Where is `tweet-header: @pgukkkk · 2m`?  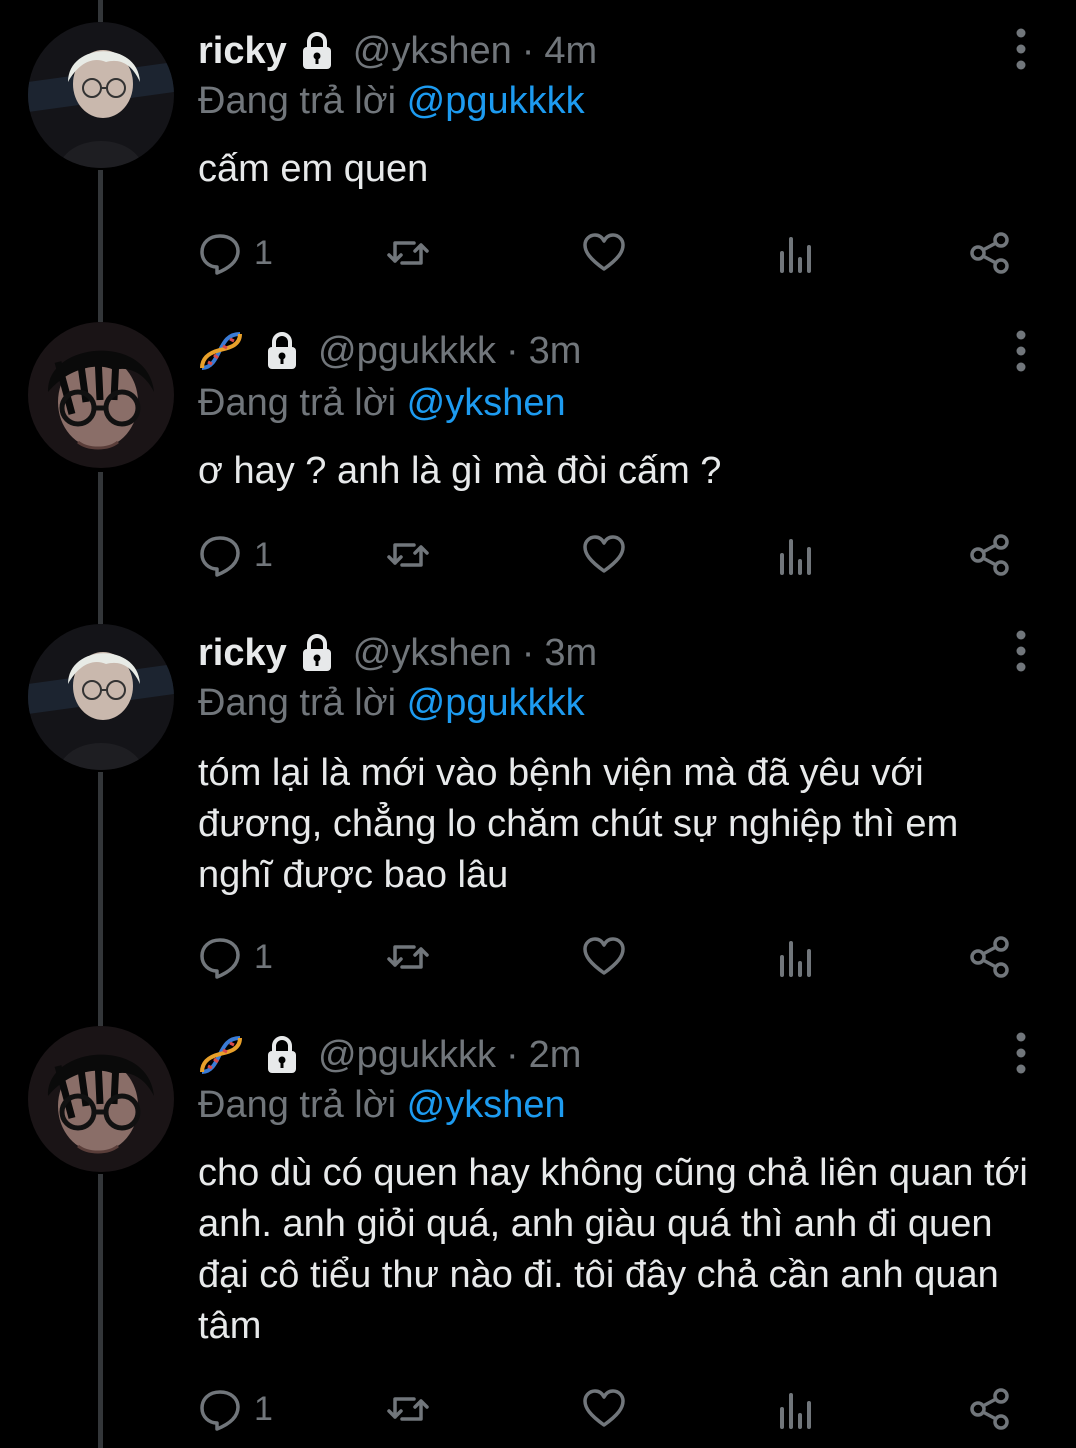
tweet-header: @pgukkkk · 2m is located at coordinates (389, 1055).